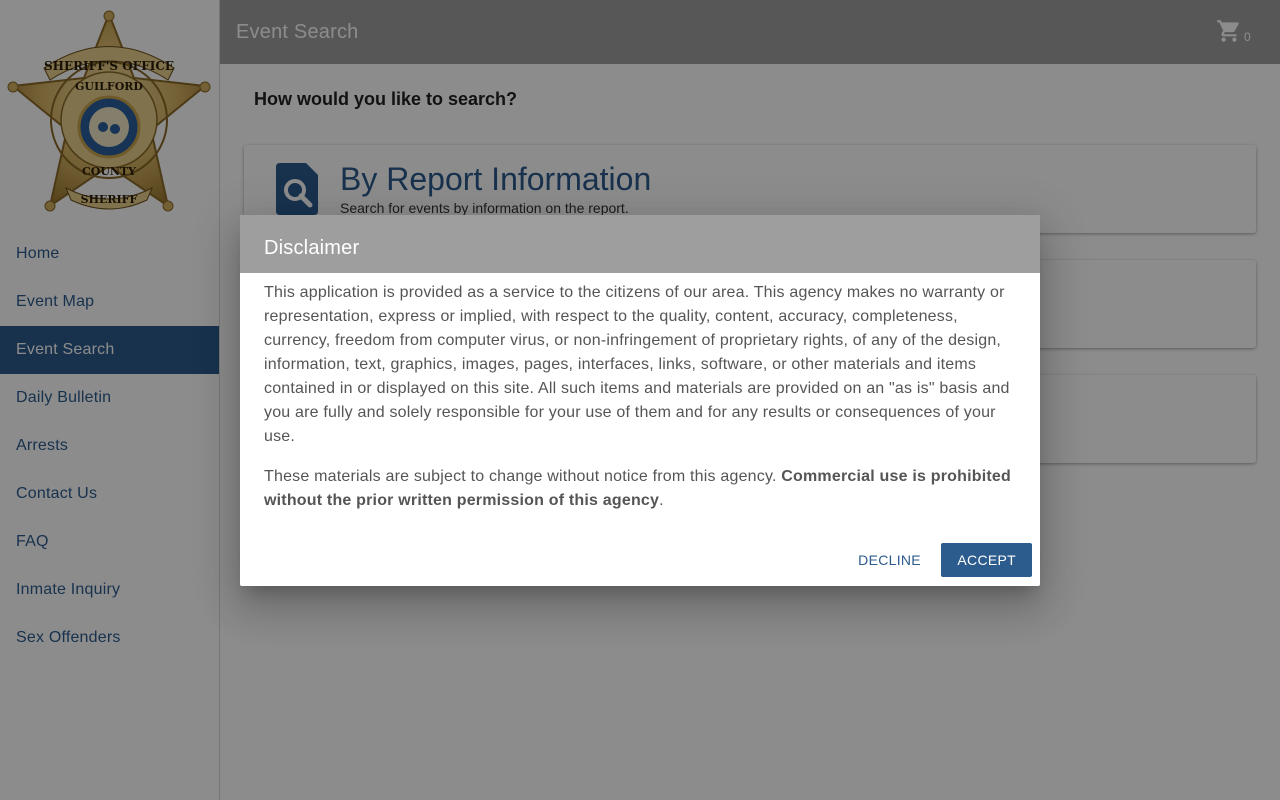  What do you see at coordinates (986, 560) in the screenshot?
I see `accept-button: Accept` at bounding box center [986, 560].